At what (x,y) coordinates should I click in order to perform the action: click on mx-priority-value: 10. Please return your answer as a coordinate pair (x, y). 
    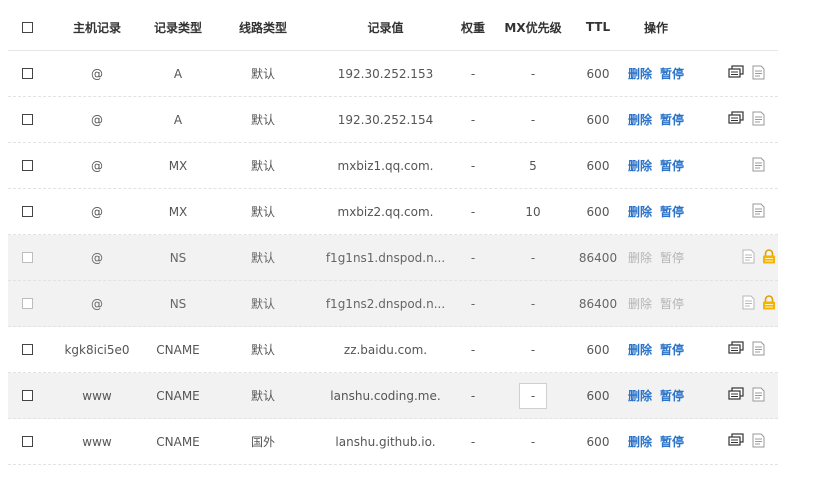
    Looking at the image, I should click on (533, 211).